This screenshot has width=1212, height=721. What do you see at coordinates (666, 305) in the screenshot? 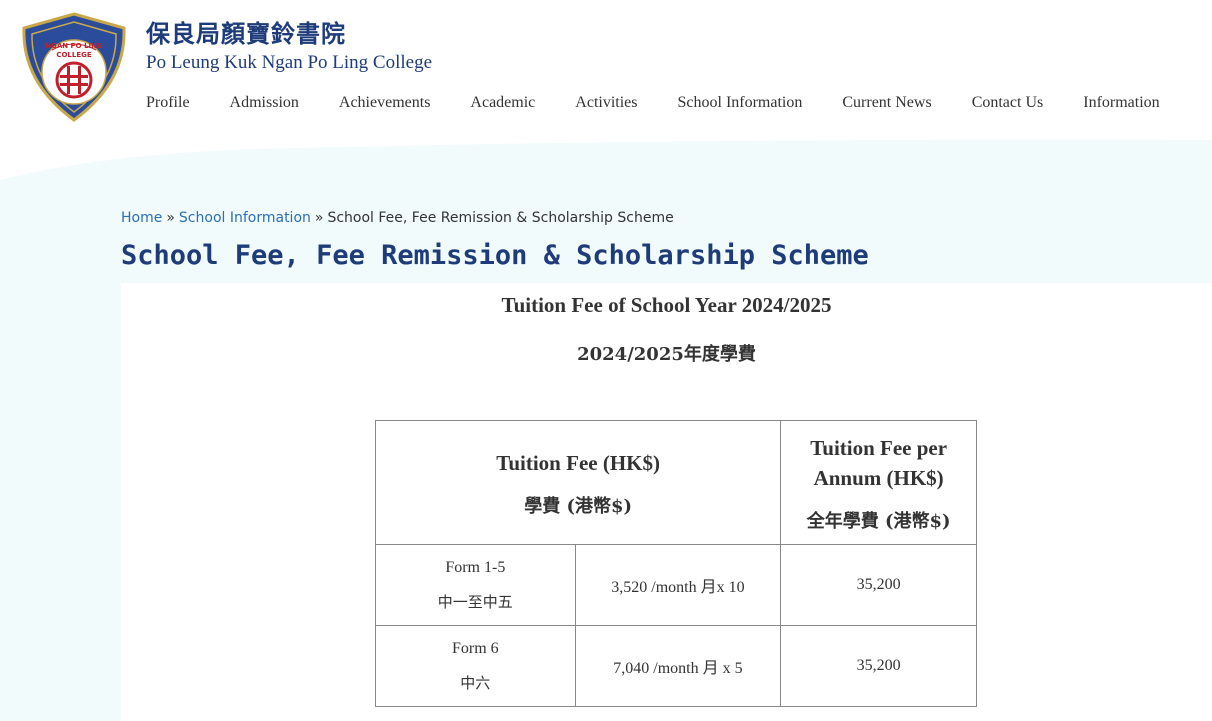
I see `fee-title-en: Tuition Fee of School Year 2024/2025` at bounding box center [666, 305].